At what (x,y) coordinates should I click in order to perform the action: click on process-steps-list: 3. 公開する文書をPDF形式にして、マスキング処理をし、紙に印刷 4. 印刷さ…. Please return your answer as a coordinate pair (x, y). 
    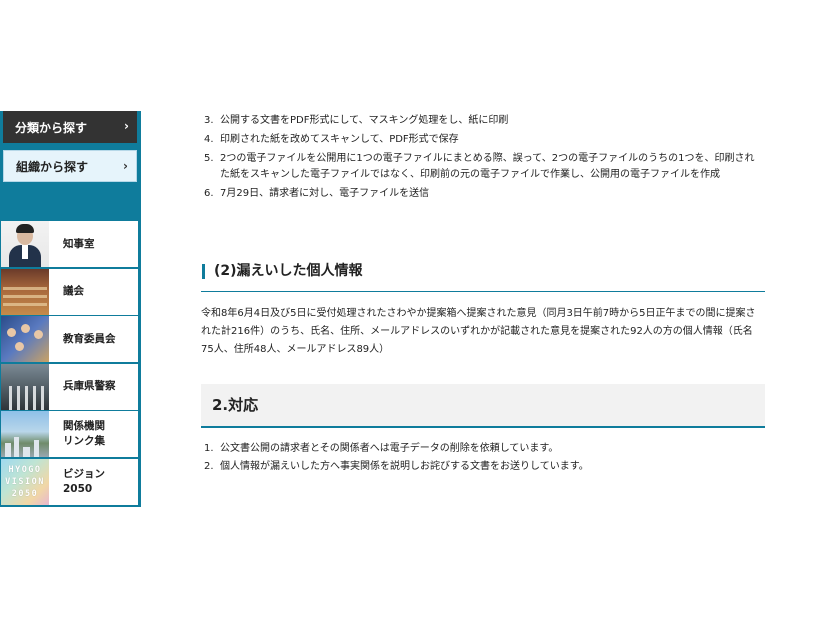
    Looking at the image, I should click on (483, 159).